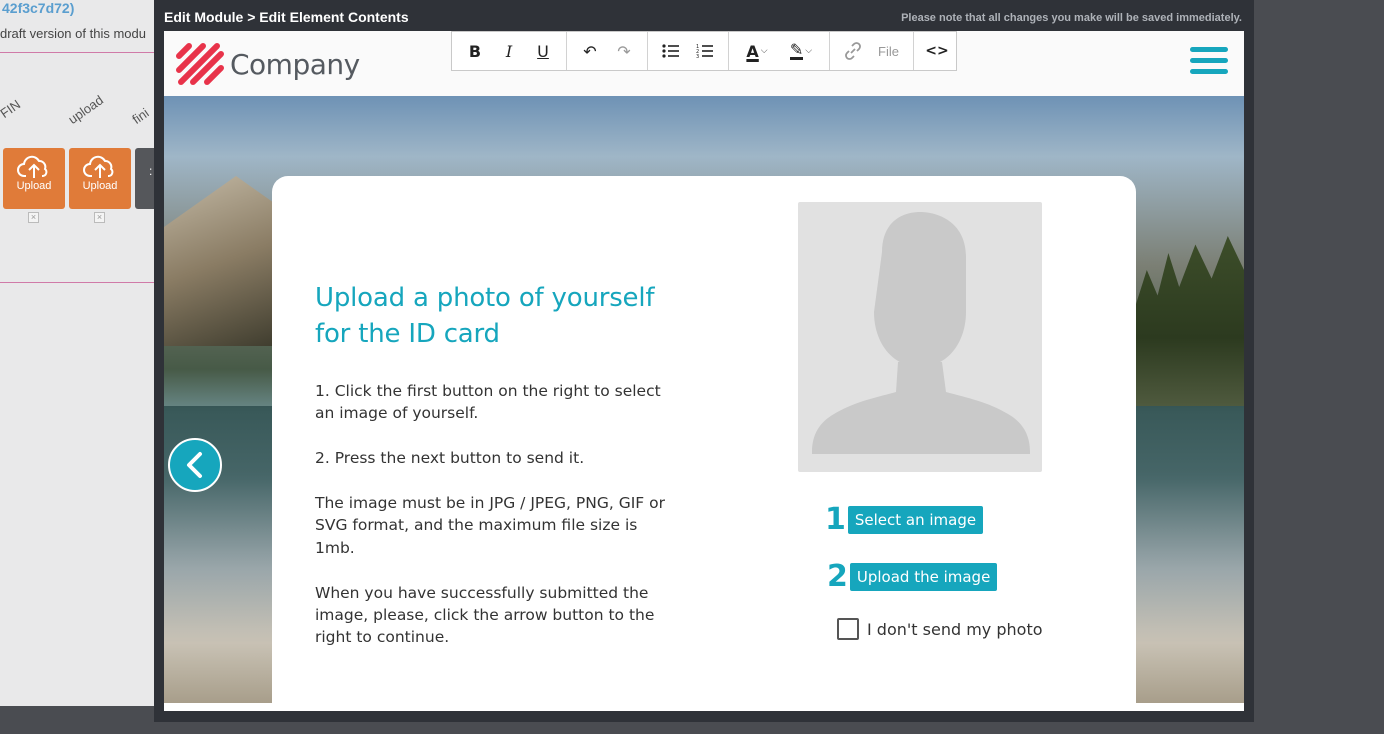 This screenshot has height=734, width=1384. I want to click on step-number: 2, so click(837, 576).